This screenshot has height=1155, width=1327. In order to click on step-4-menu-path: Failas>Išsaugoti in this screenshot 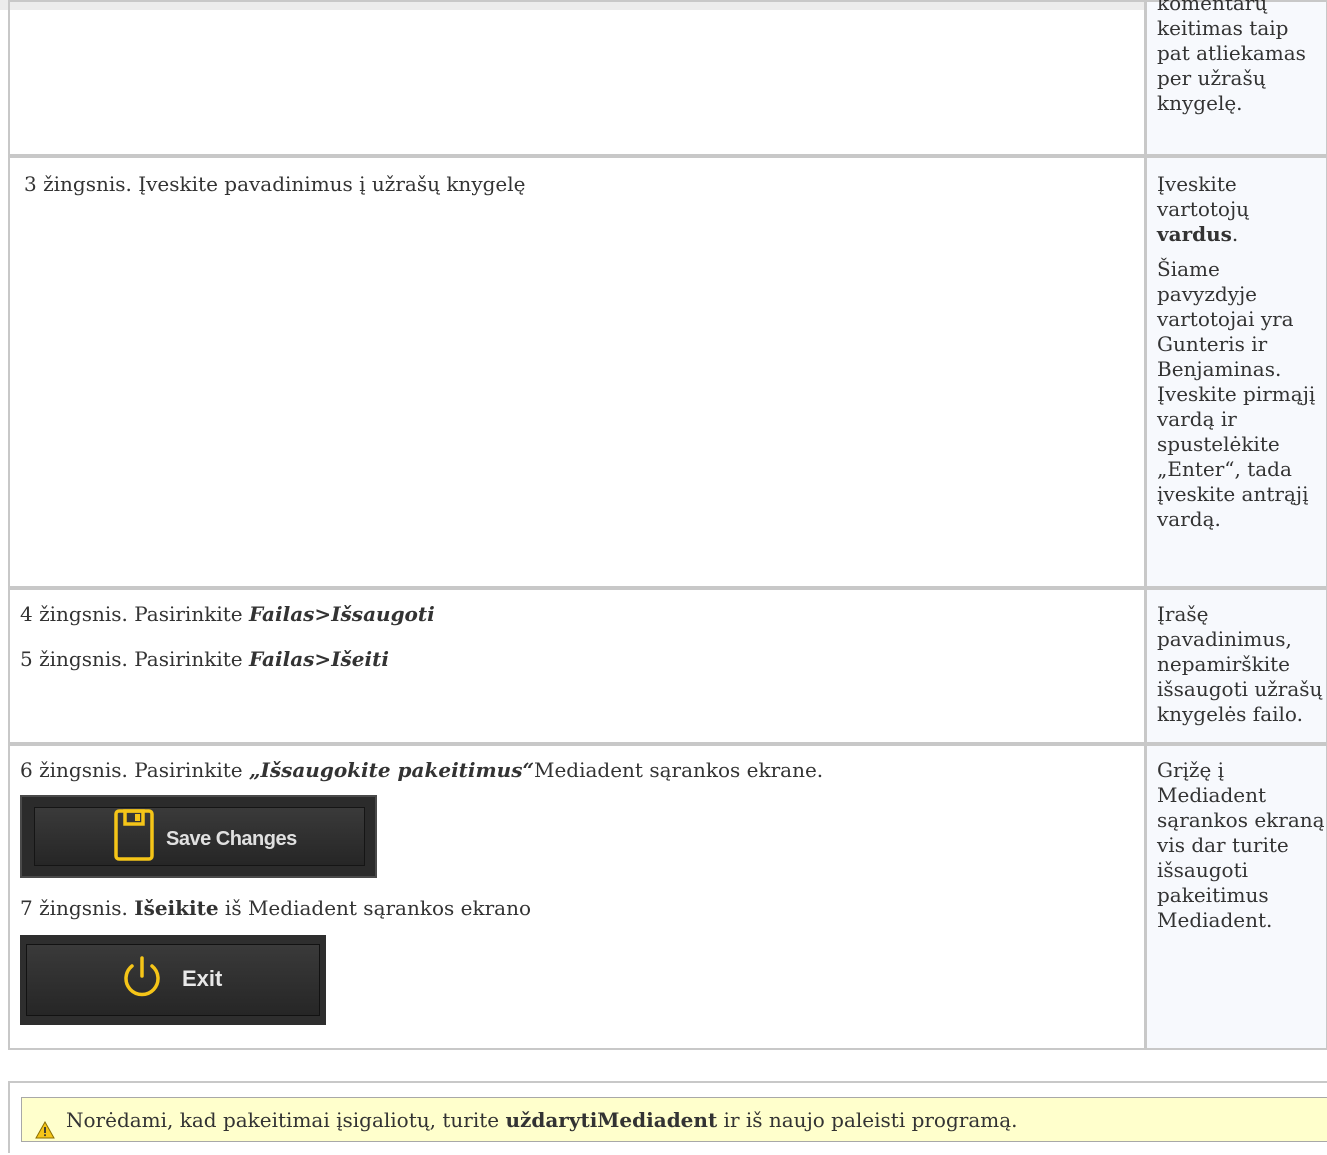, I will do `click(341, 614)`.